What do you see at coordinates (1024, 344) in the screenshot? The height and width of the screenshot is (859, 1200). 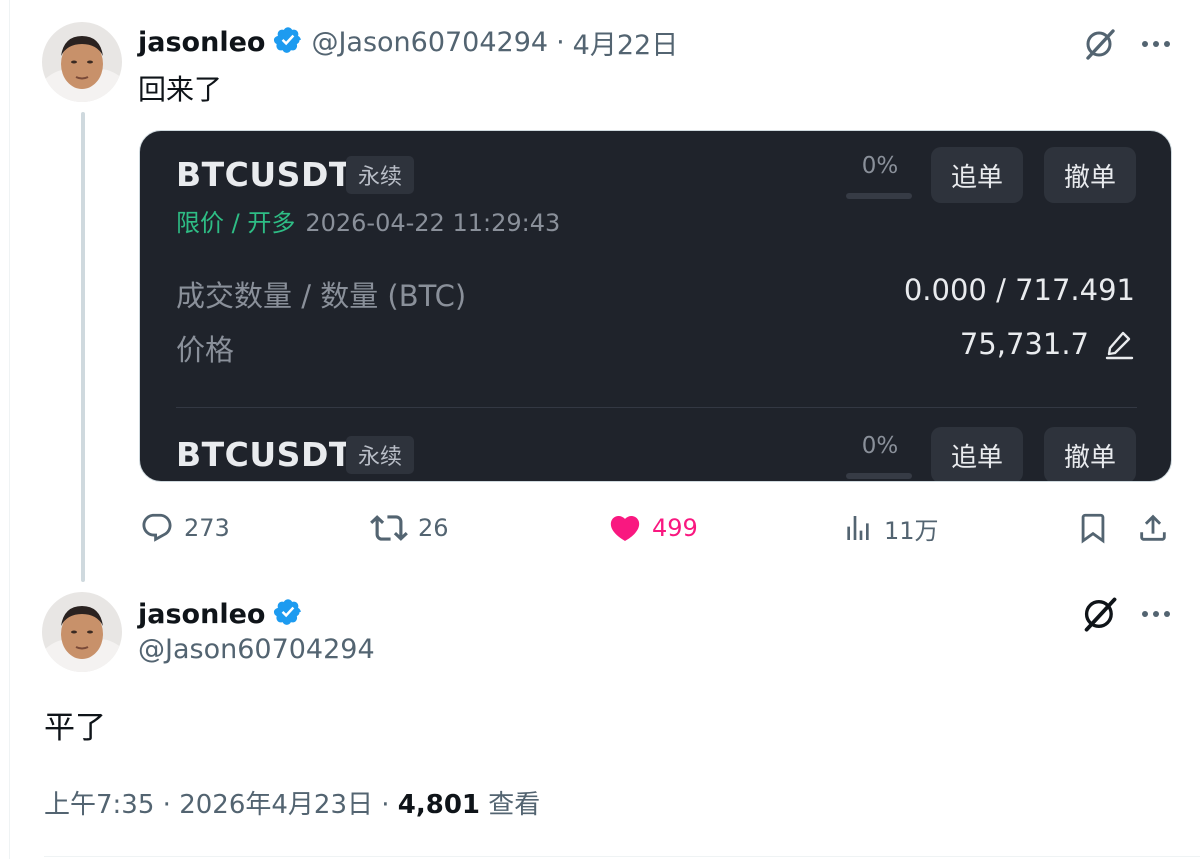 I see `price-value: 75,731.7` at bounding box center [1024, 344].